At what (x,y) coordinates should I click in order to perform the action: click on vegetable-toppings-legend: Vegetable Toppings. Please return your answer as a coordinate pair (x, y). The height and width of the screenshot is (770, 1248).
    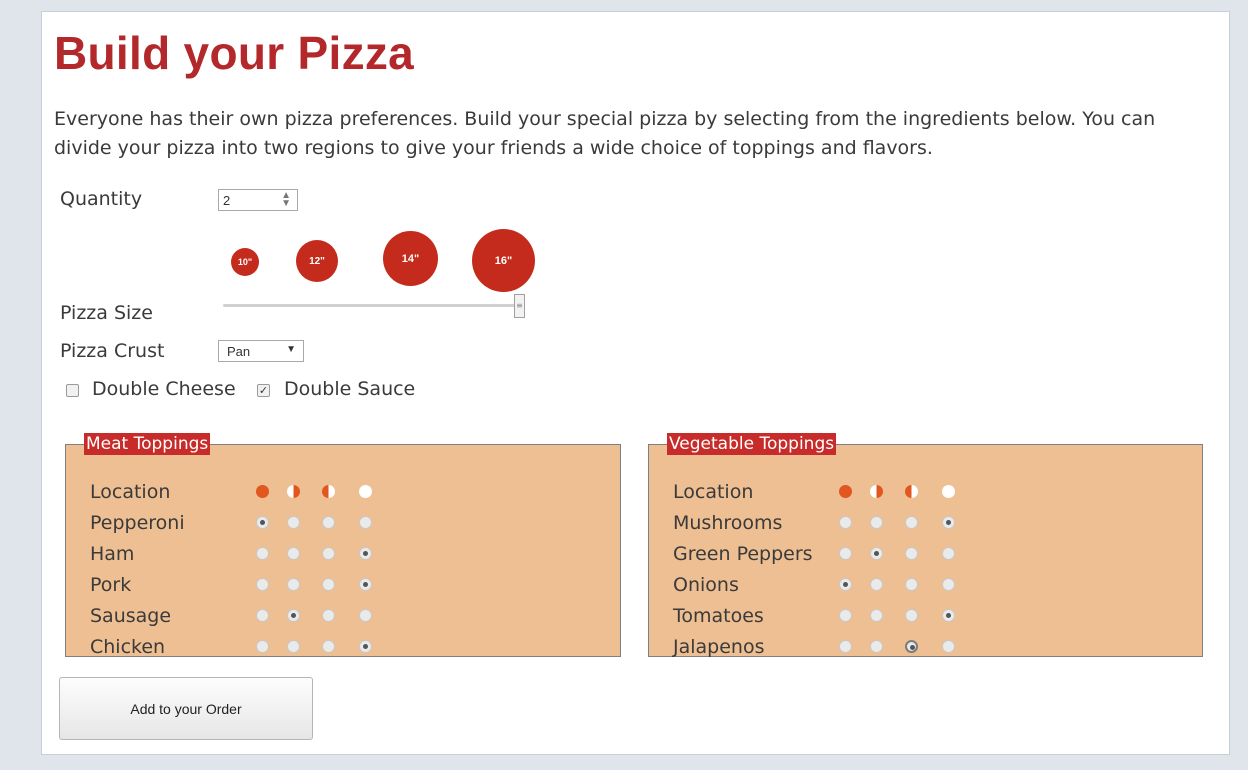
    Looking at the image, I should click on (752, 444).